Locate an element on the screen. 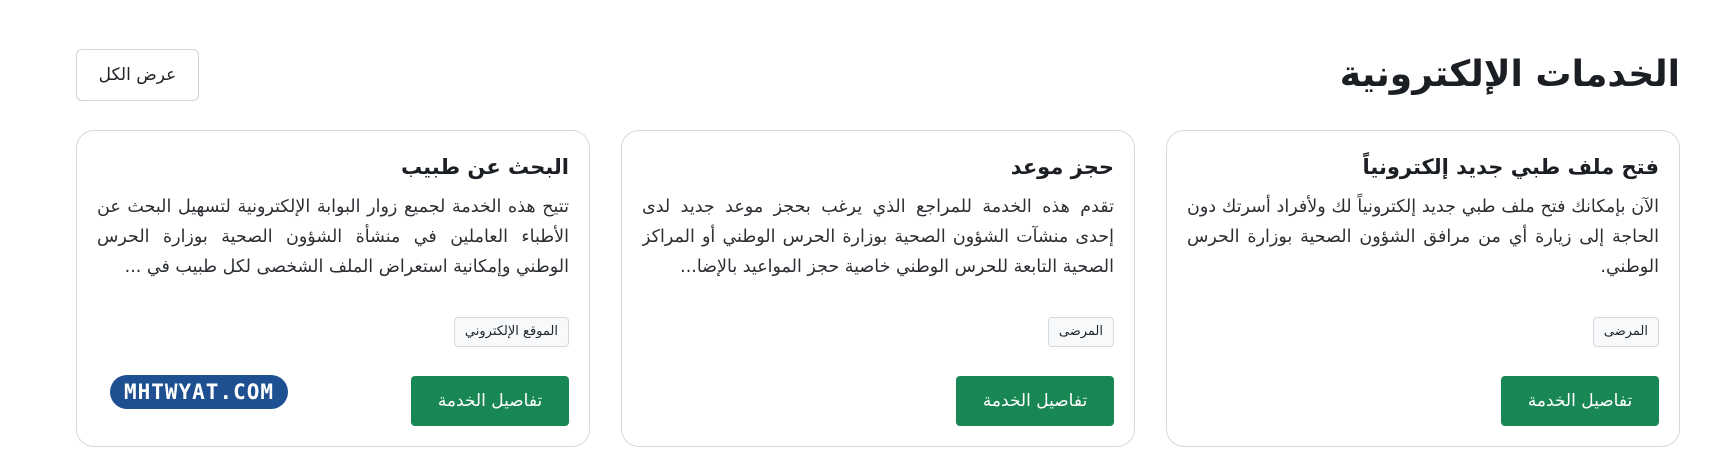 The width and height of the screenshot is (1736, 472). watermark-logo: MHTWYAT.COM is located at coordinates (199, 392).